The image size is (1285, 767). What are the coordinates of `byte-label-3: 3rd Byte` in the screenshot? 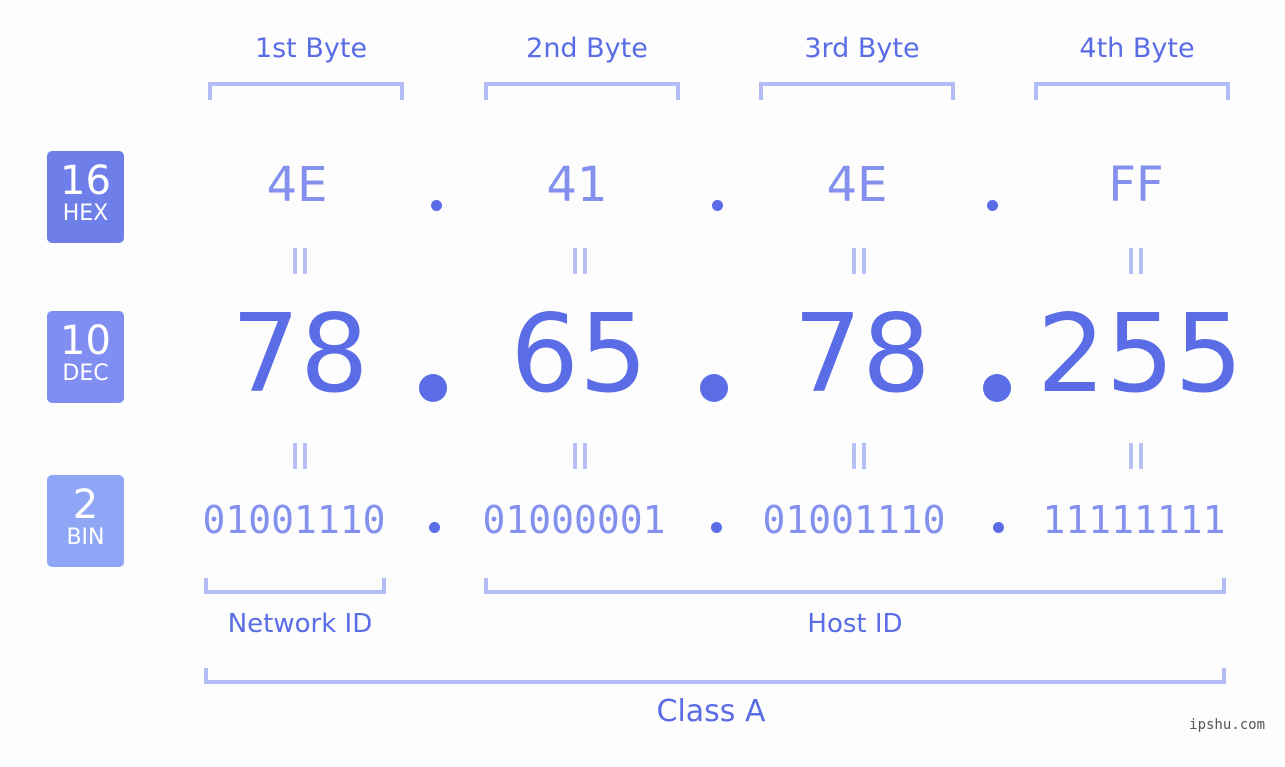 It's located at (862, 48).